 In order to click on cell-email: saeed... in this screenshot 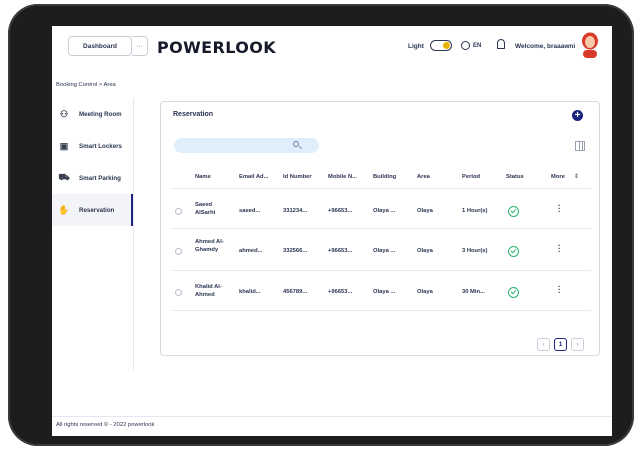, I will do `click(250, 211)`.